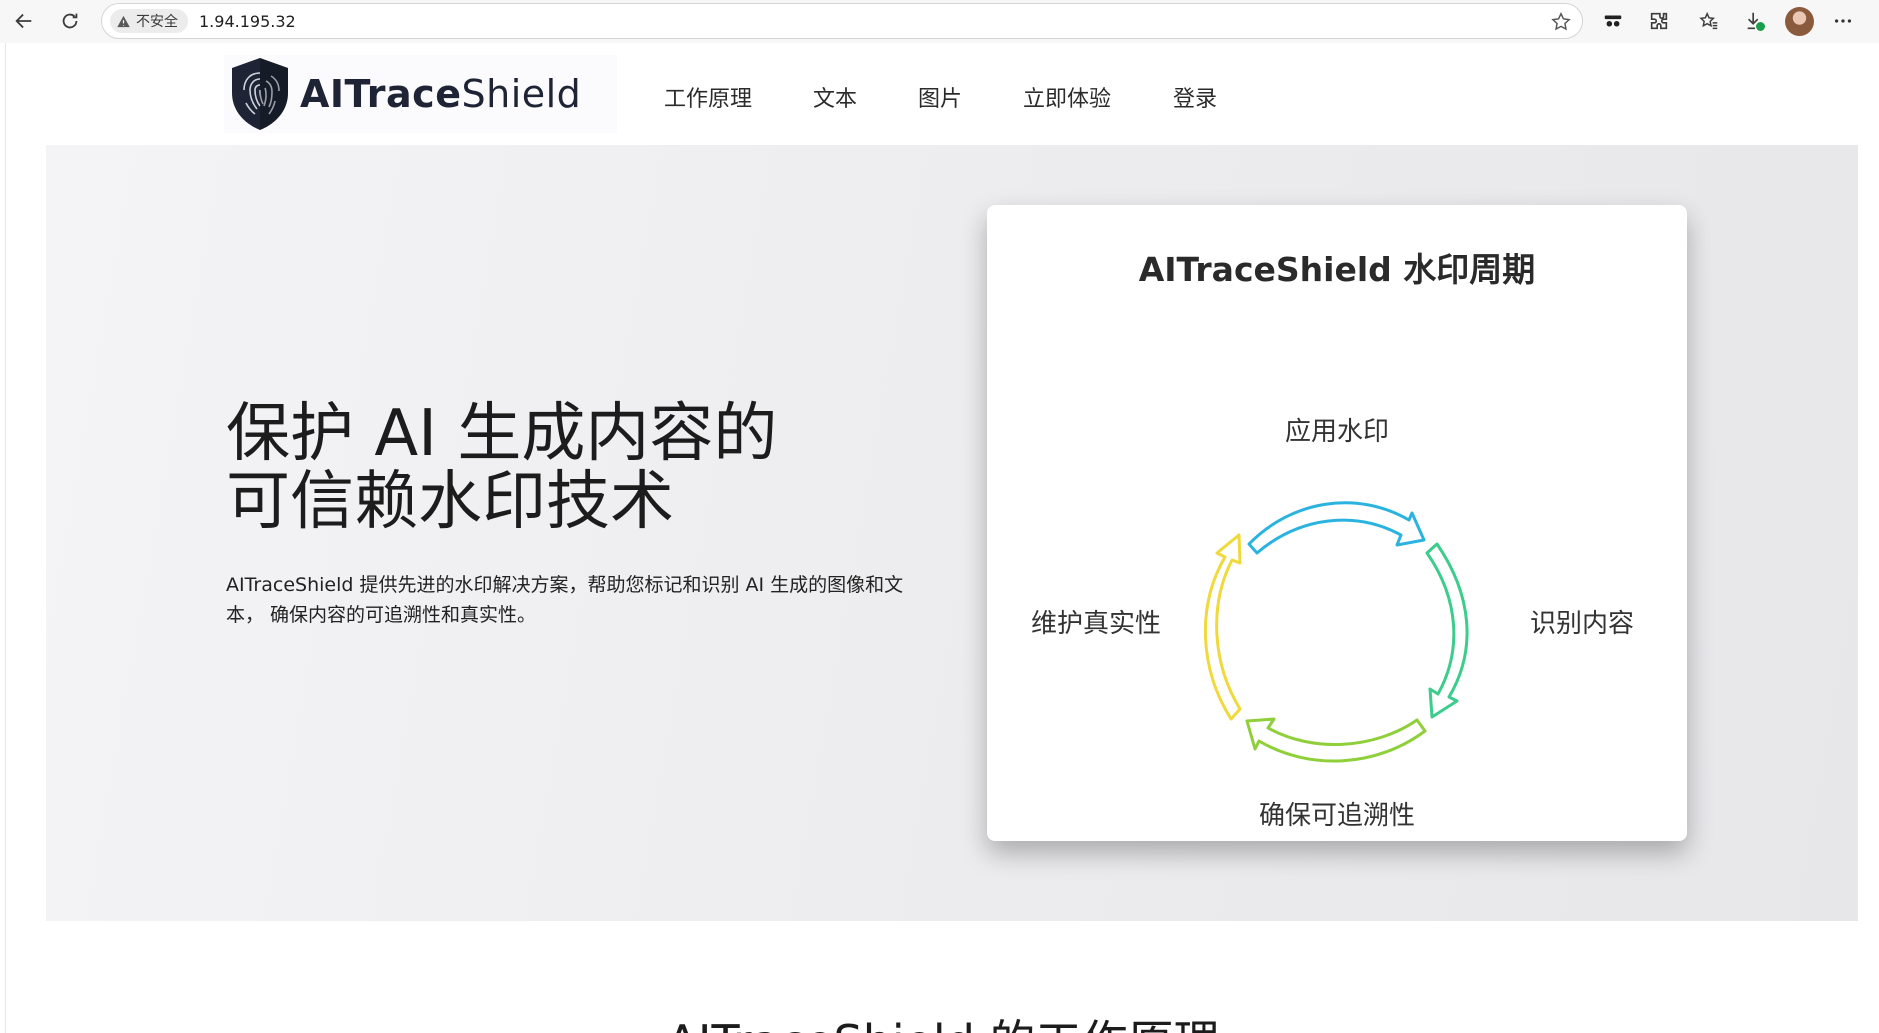 The width and height of the screenshot is (1879, 1033). What do you see at coordinates (70, 21) in the screenshot?
I see `reload-icon` at bounding box center [70, 21].